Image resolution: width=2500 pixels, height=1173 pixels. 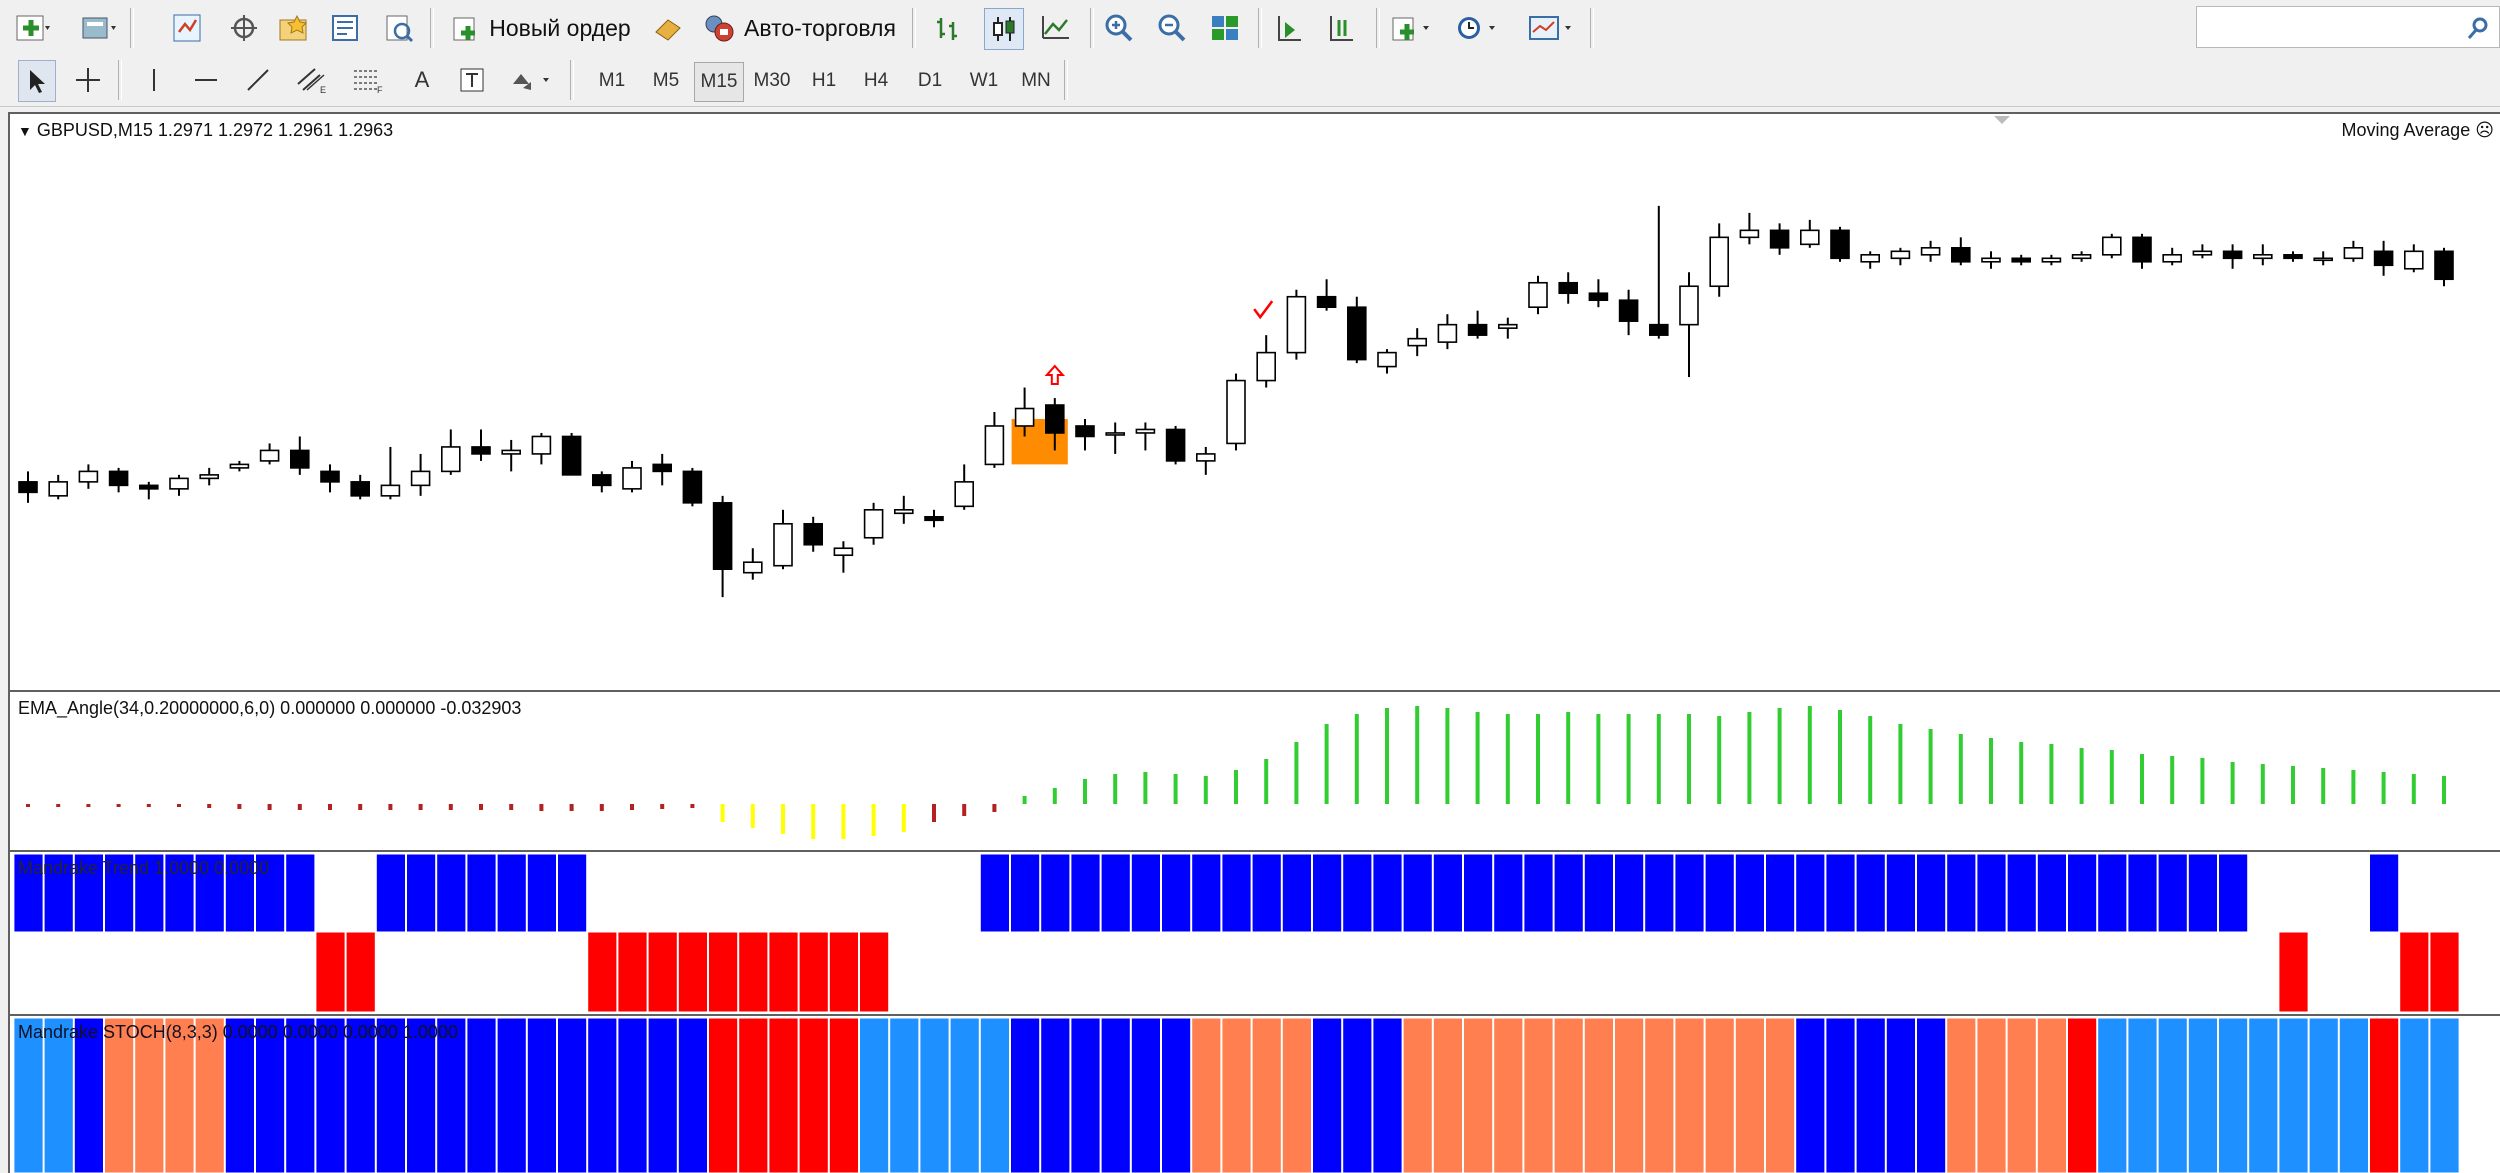 I want to click on zoom-in-icon, so click(x=1119, y=28).